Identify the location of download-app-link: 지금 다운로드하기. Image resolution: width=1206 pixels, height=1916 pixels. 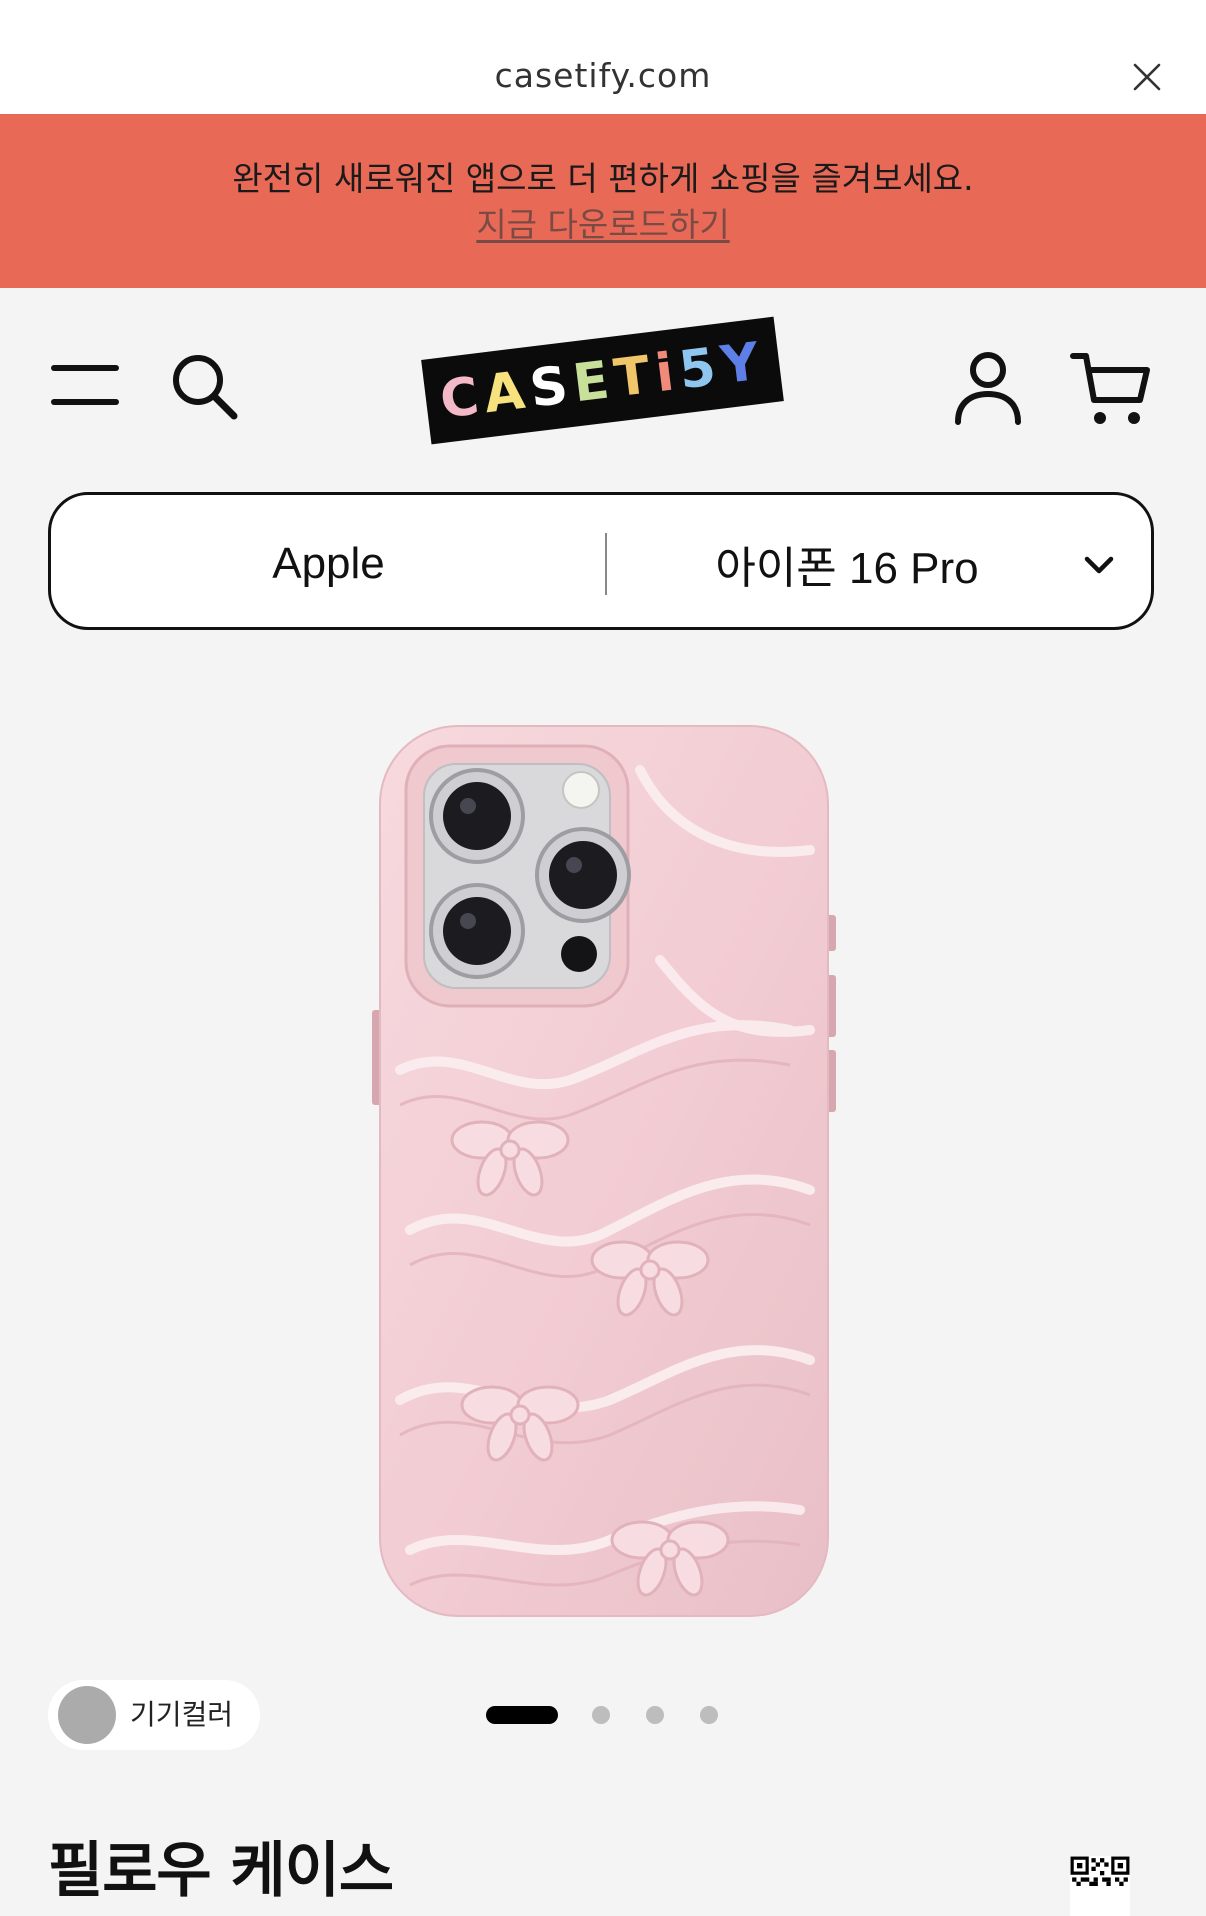
(603, 222).